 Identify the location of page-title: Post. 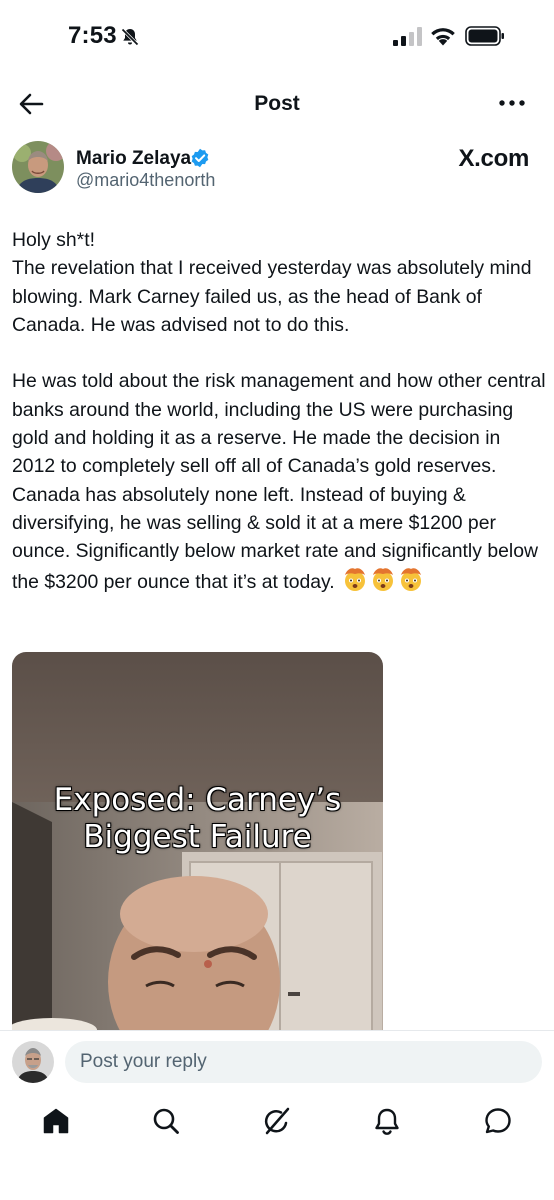
(277, 103).